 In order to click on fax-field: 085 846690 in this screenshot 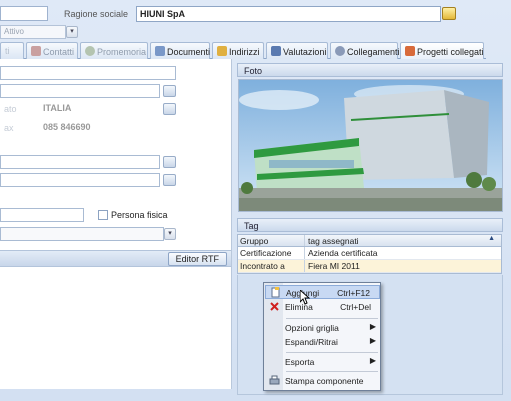, I will do `click(100, 128)`.